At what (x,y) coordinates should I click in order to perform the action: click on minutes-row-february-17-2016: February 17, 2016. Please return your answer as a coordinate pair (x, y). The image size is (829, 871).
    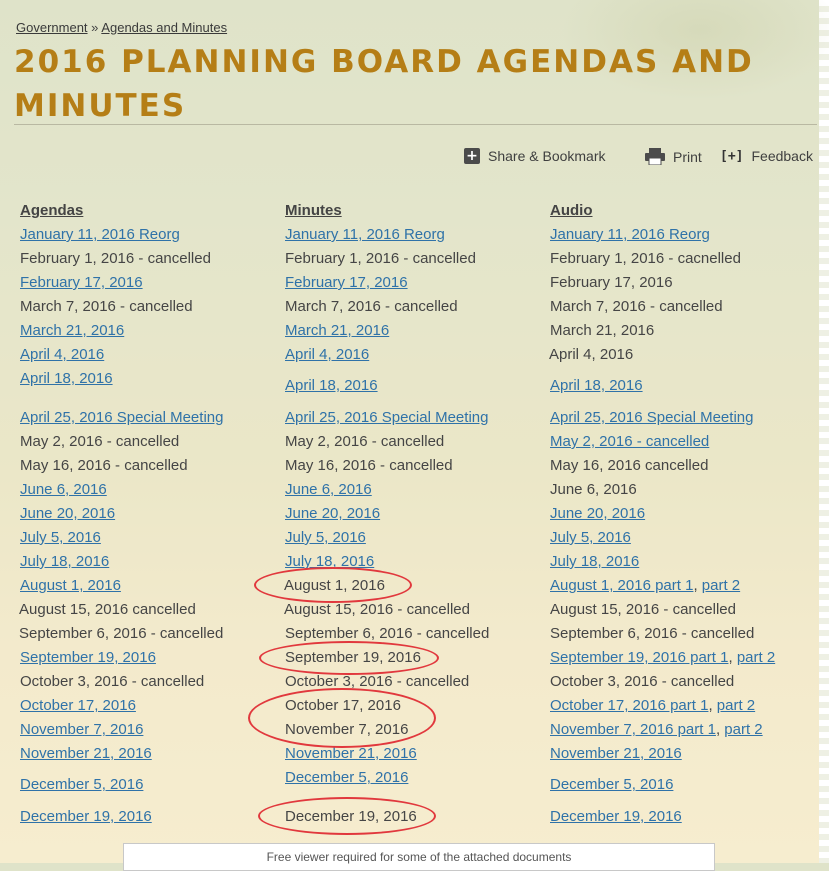
    Looking at the image, I should click on (346, 283).